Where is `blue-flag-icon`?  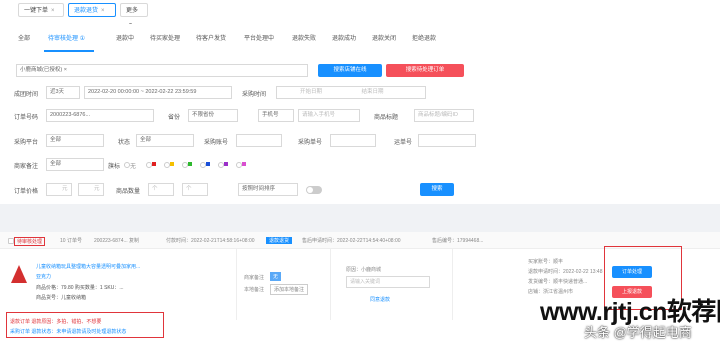 blue-flag-icon is located at coordinates (208, 164).